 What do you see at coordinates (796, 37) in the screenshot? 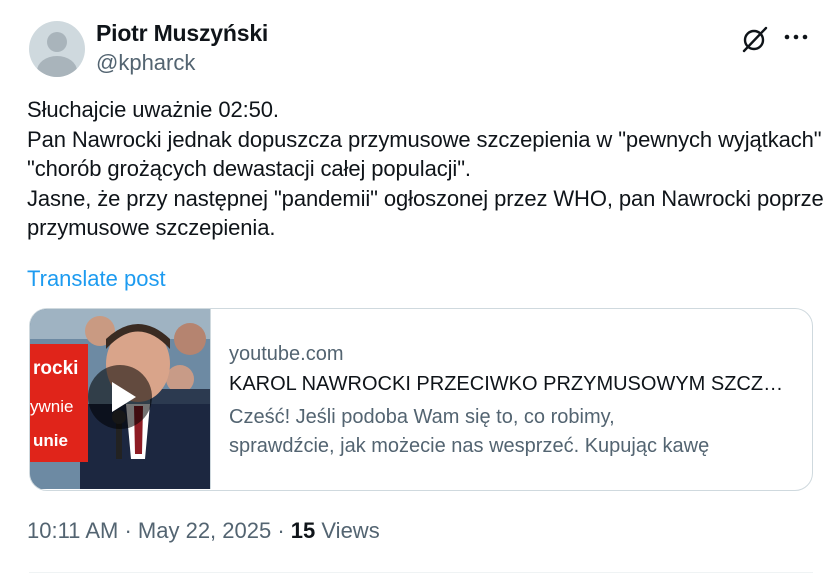
I see `more-icon` at bounding box center [796, 37].